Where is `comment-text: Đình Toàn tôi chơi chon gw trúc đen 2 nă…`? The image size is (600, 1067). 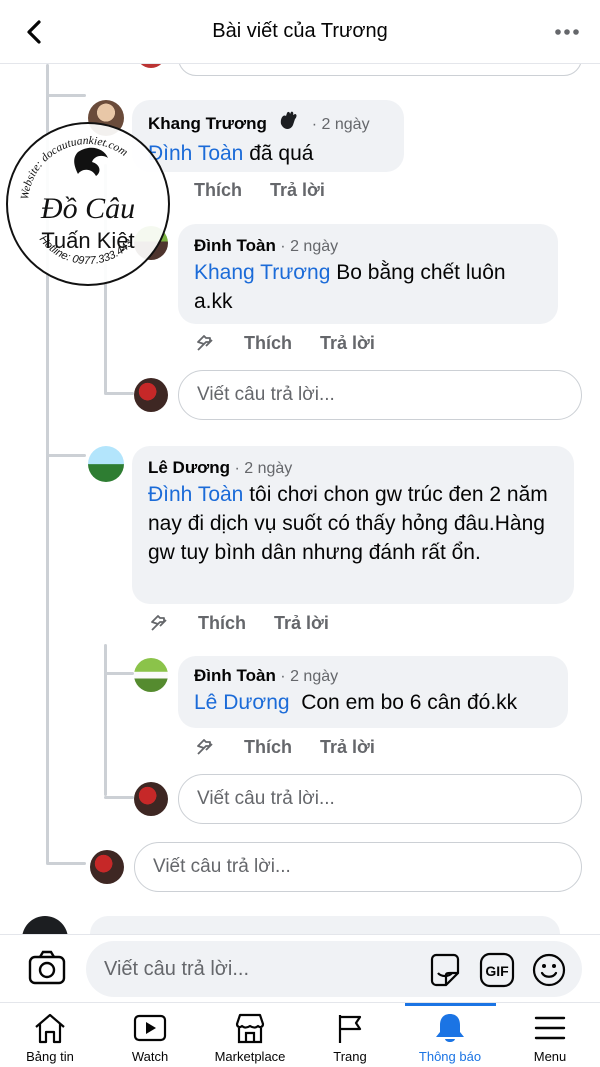 comment-text: Đình Toàn tôi chơi chon gw trúc đen 2 nă… is located at coordinates (348, 523).